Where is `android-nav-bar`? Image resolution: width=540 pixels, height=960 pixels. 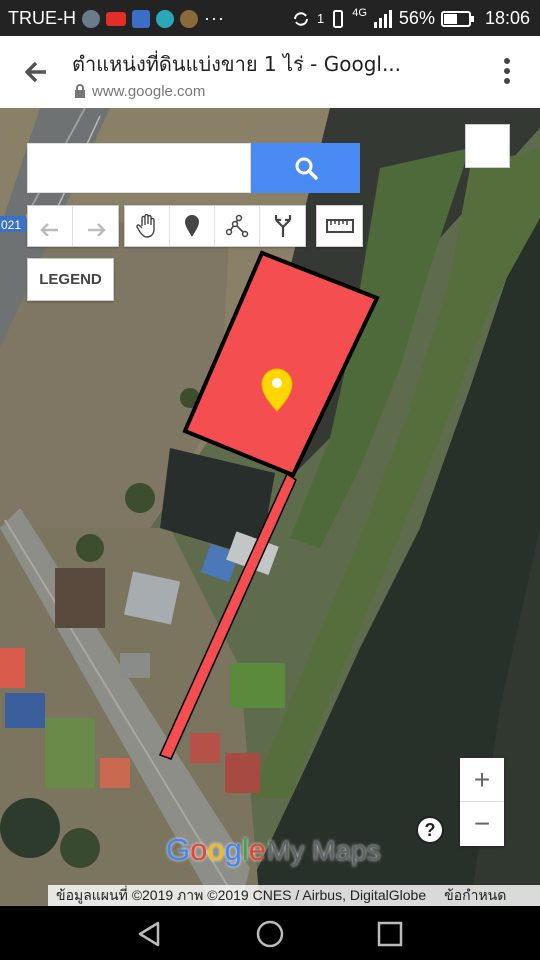
android-nav-bar is located at coordinates (270, 933).